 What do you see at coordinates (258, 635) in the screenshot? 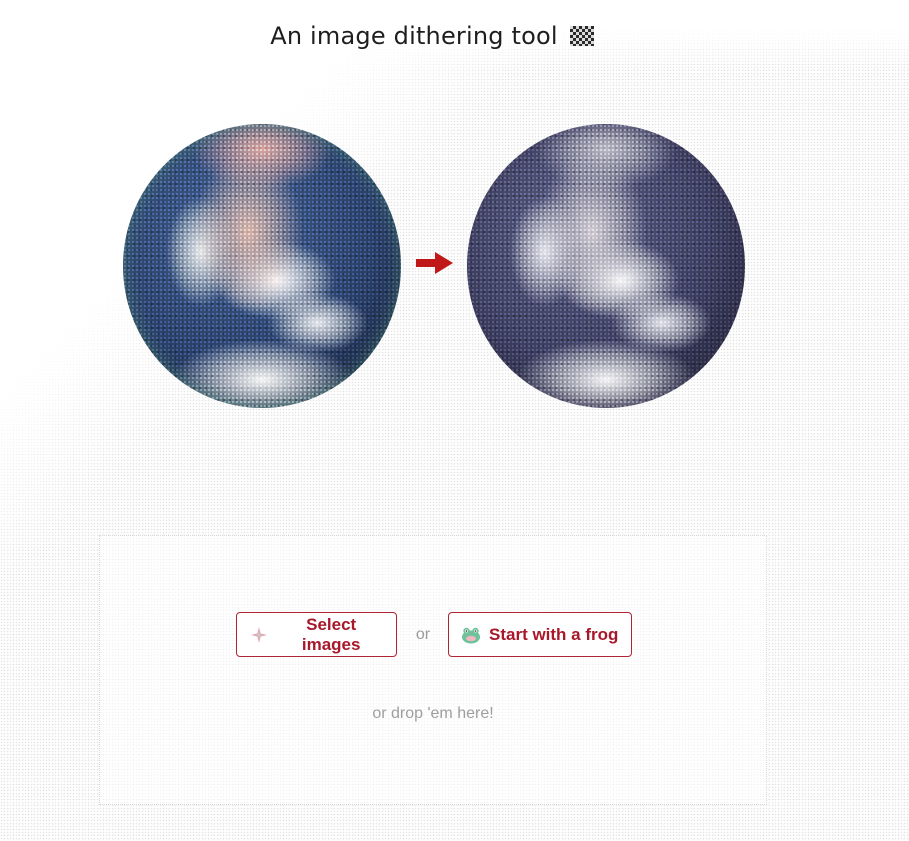
I see `sparkle-image-icon` at bounding box center [258, 635].